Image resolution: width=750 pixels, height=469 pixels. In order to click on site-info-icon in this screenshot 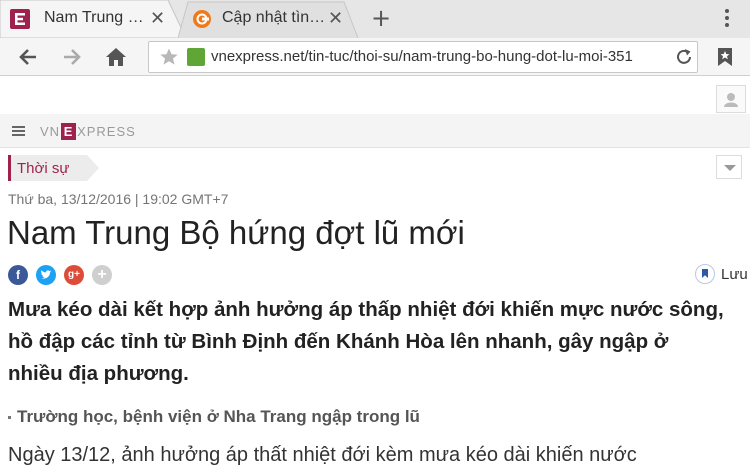, I will do `click(196, 57)`.